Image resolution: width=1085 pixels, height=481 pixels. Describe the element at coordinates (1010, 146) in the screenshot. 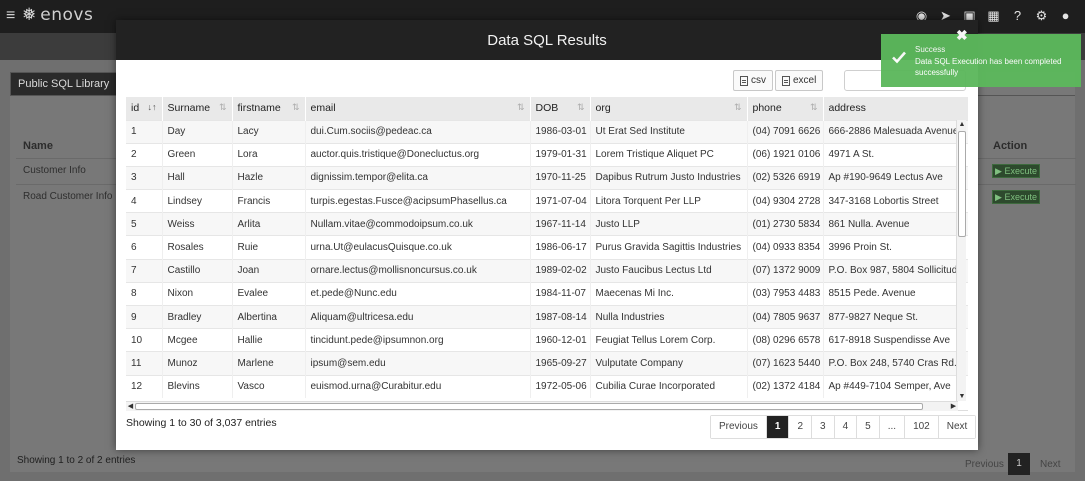

I see `column-header-action: Action` at that location.